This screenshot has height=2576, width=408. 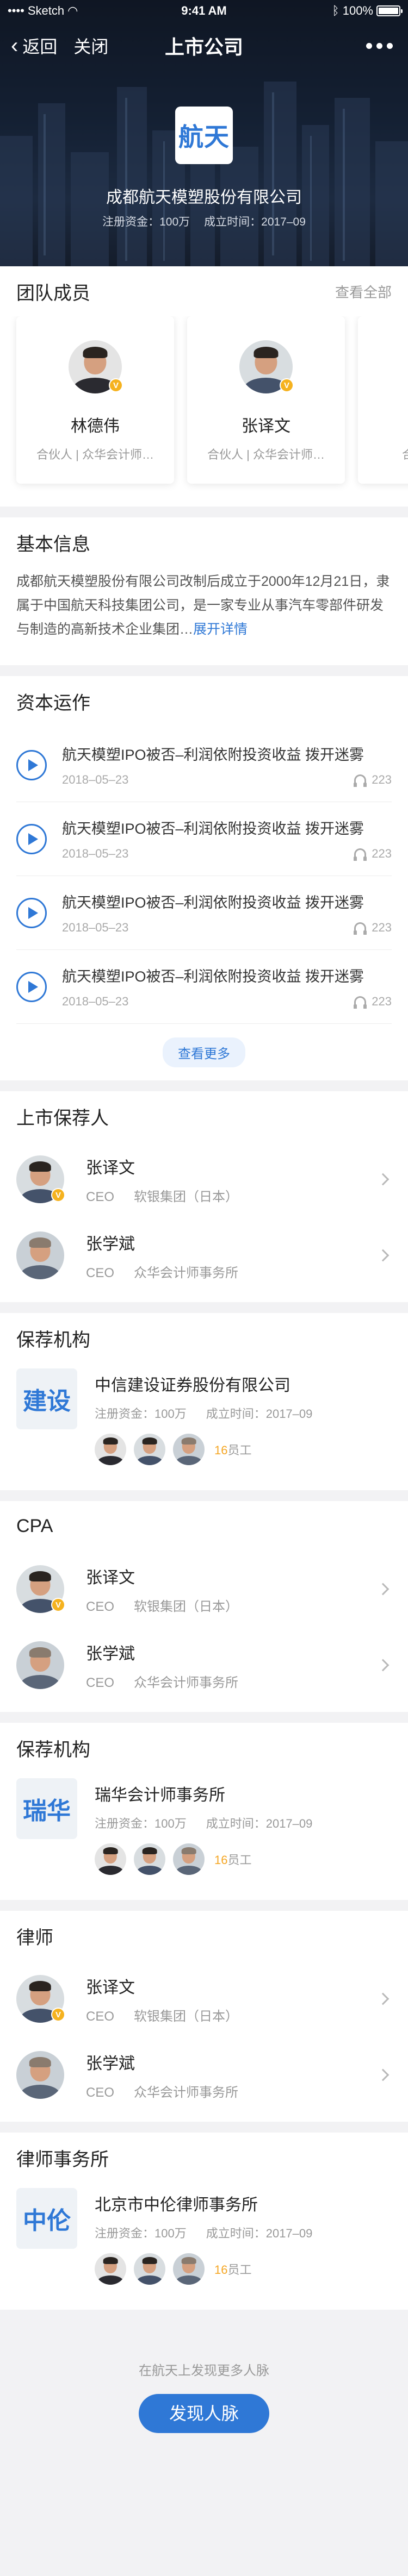 What do you see at coordinates (63, 2159) in the screenshot?
I see `section-title: 律师事务所` at bounding box center [63, 2159].